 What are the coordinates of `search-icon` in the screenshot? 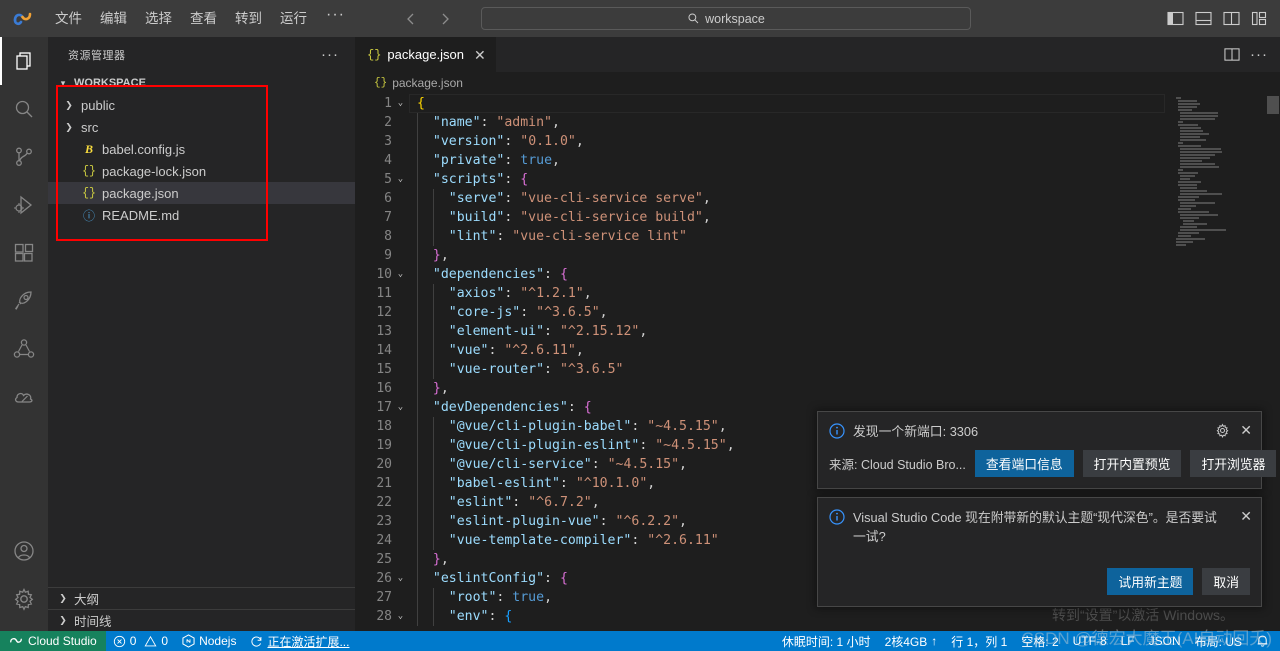 It's located at (24, 109).